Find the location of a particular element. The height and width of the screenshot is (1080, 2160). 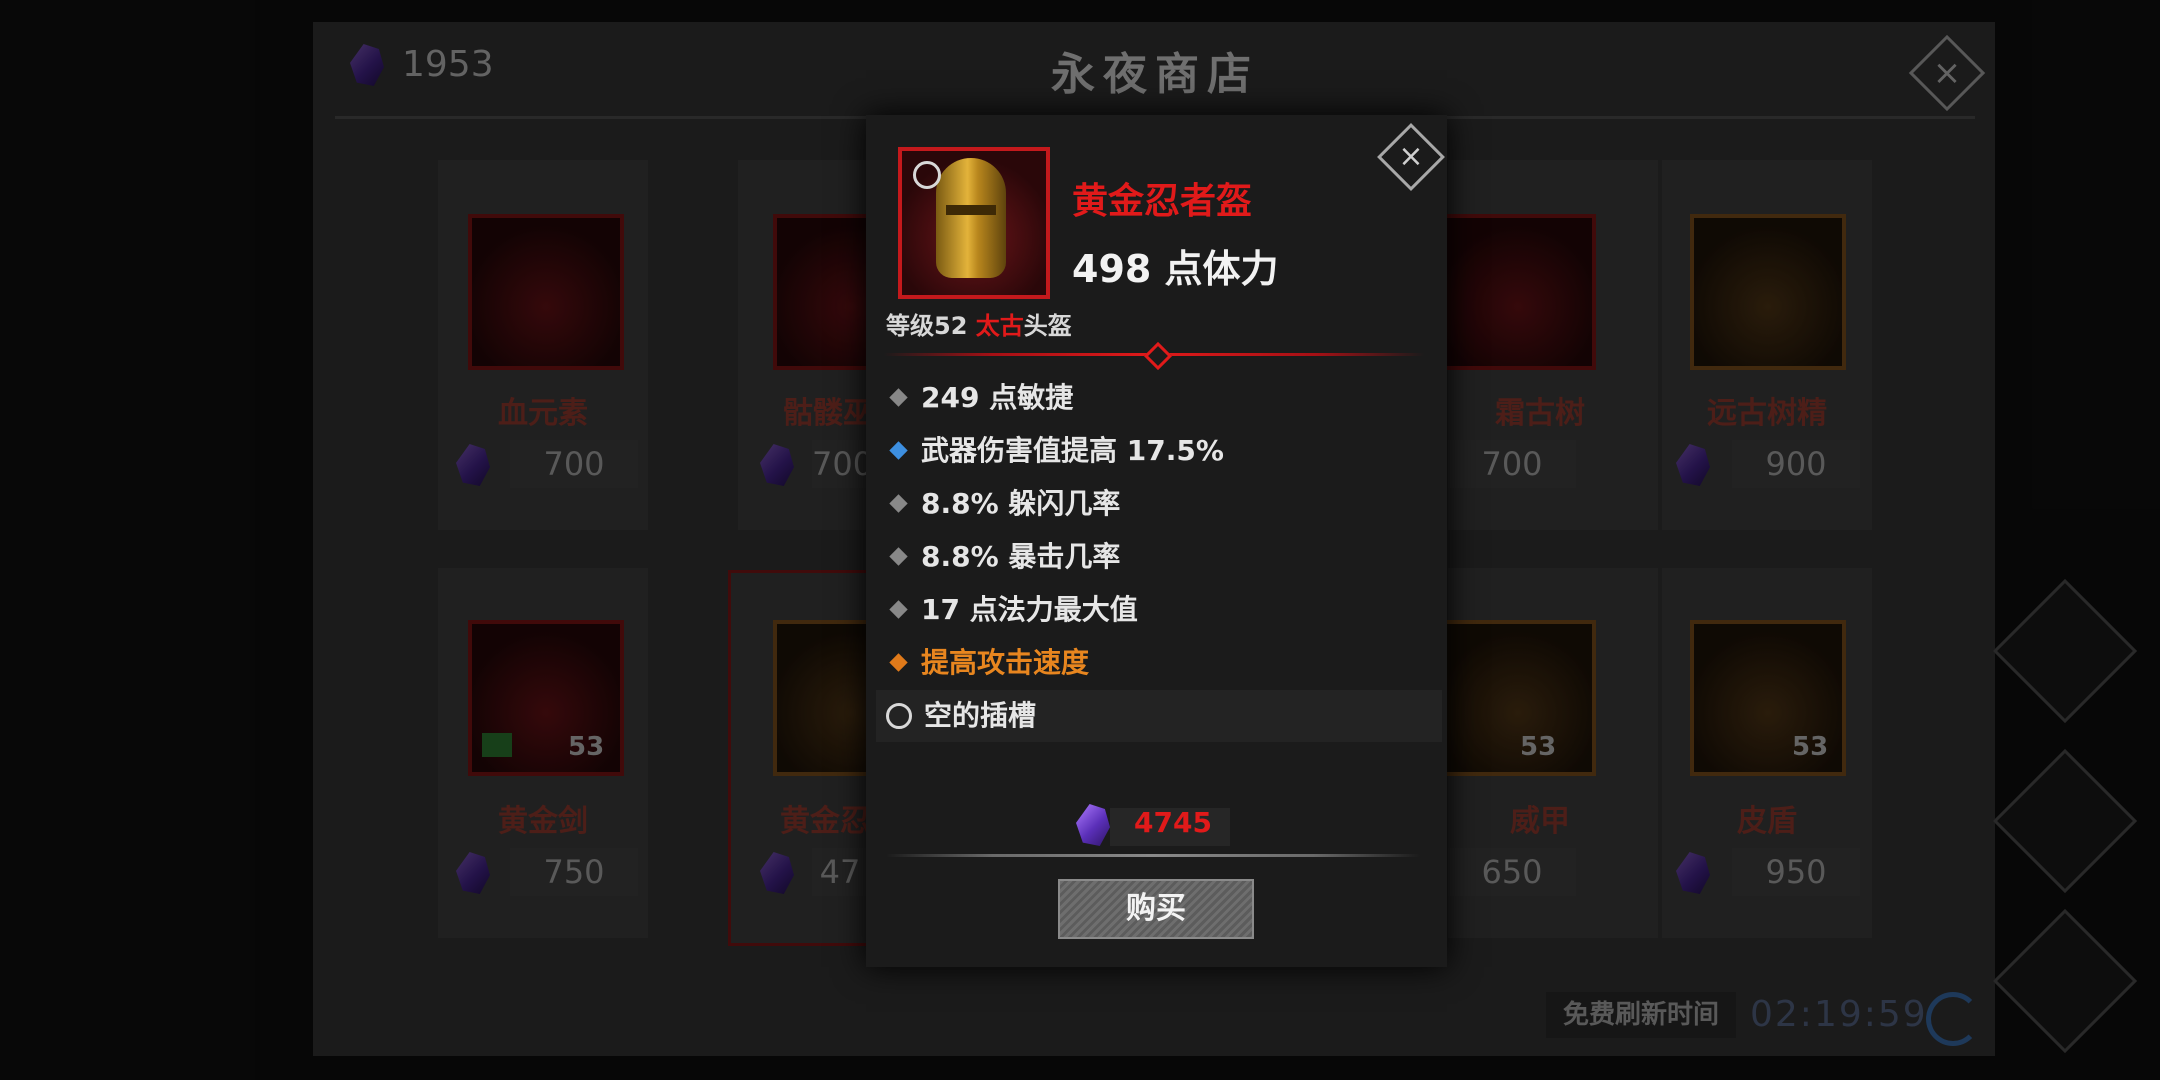

stat-text: 17 点法力最大值 is located at coordinates (1029, 609).